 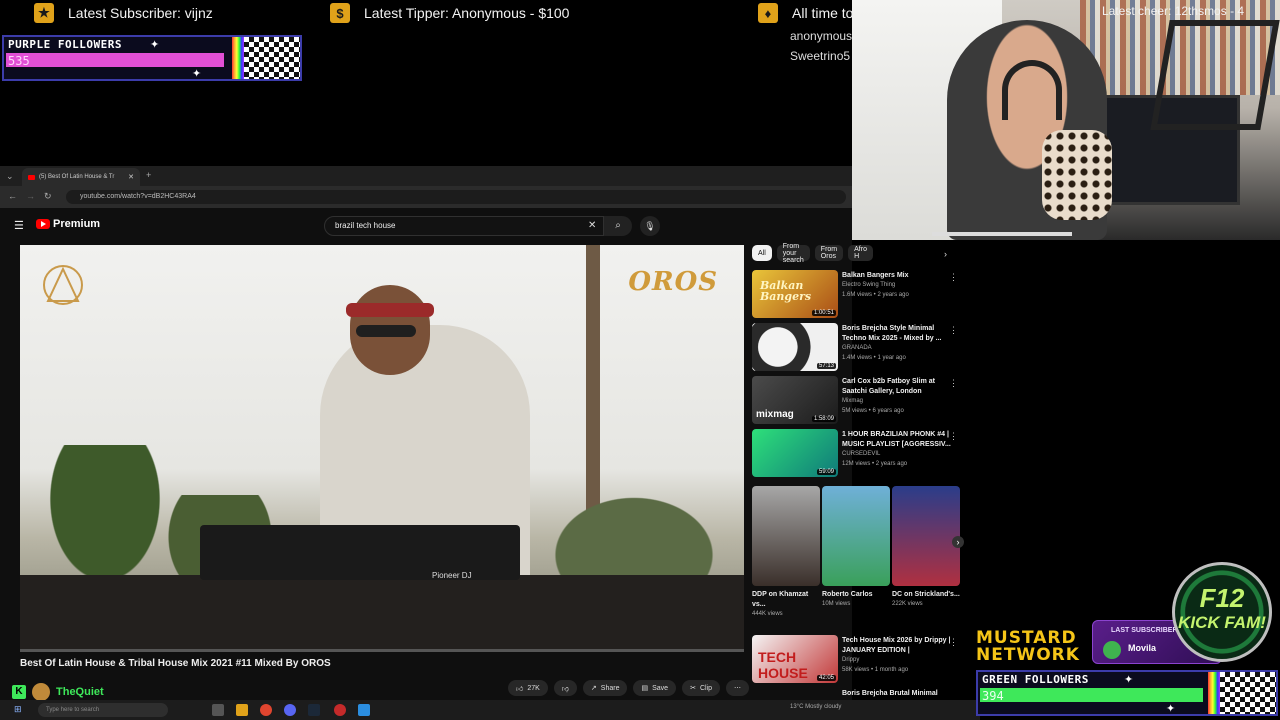 I want to click on video-duration: 59:09, so click(x=826, y=472).